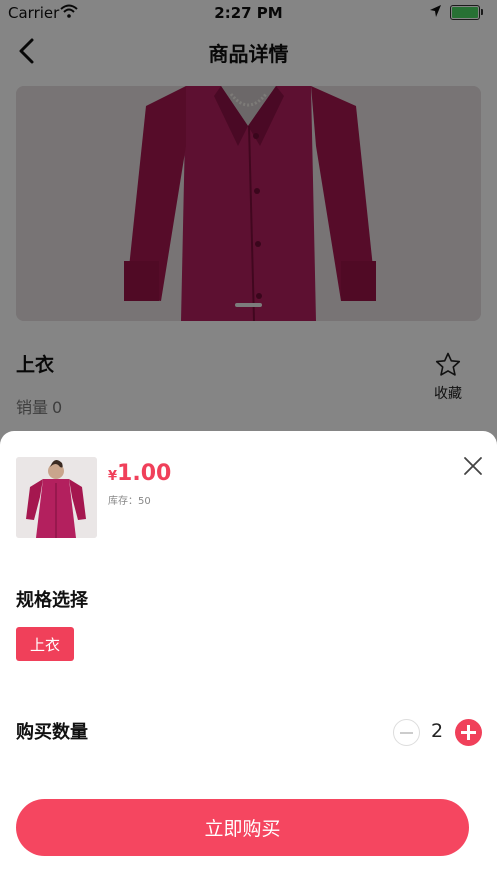  Describe the element at coordinates (52, 600) in the screenshot. I see `spec-title: 规格选择` at that location.